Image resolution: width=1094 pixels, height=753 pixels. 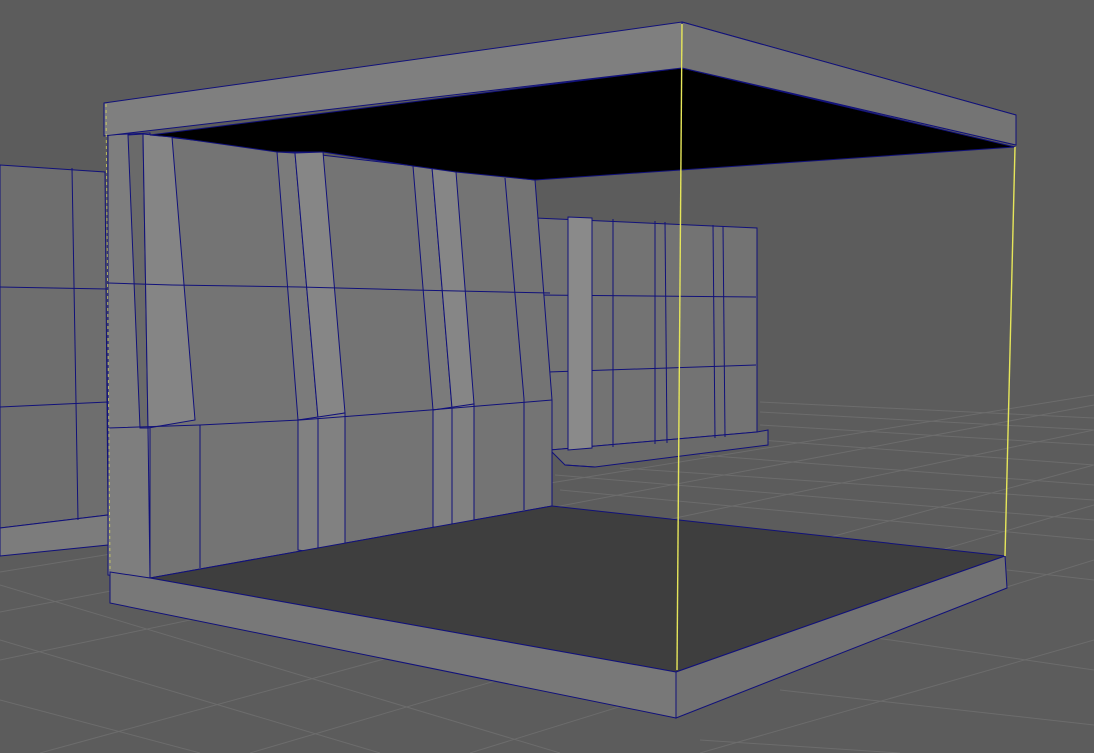 What do you see at coordinates (54, 360) in the screenshot?
I see `left-wall-block` at bounding box center [54, 360].